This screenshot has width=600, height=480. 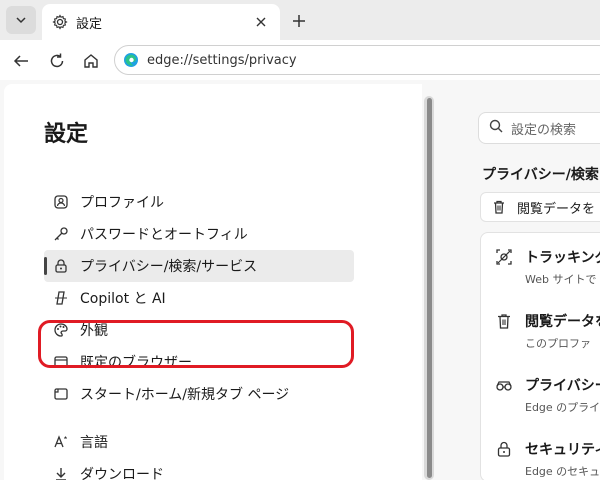 I want to click on tab-actions-button, so click(x=21, y=20).